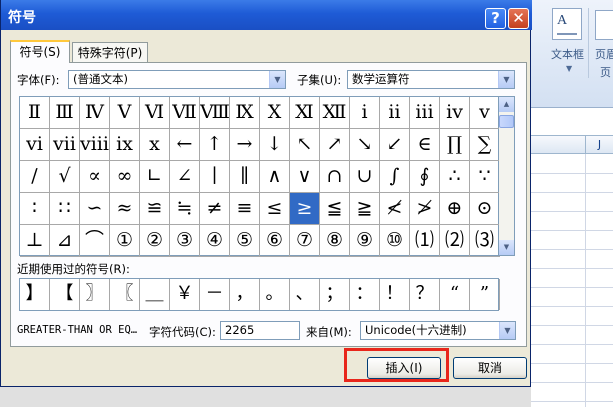 The image size is (613, 407). I want to click on symbol-cell: ⑩, so click(395, 241).